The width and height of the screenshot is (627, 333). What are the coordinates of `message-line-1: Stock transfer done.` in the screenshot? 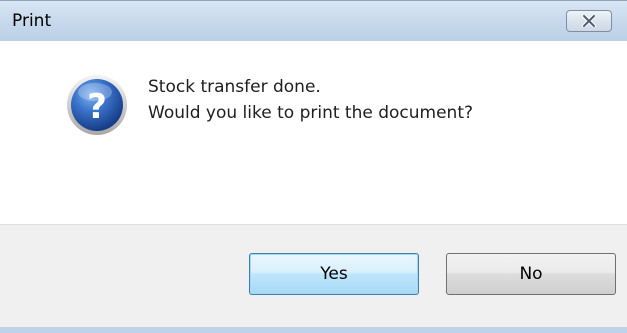 It's located at (234, 87).